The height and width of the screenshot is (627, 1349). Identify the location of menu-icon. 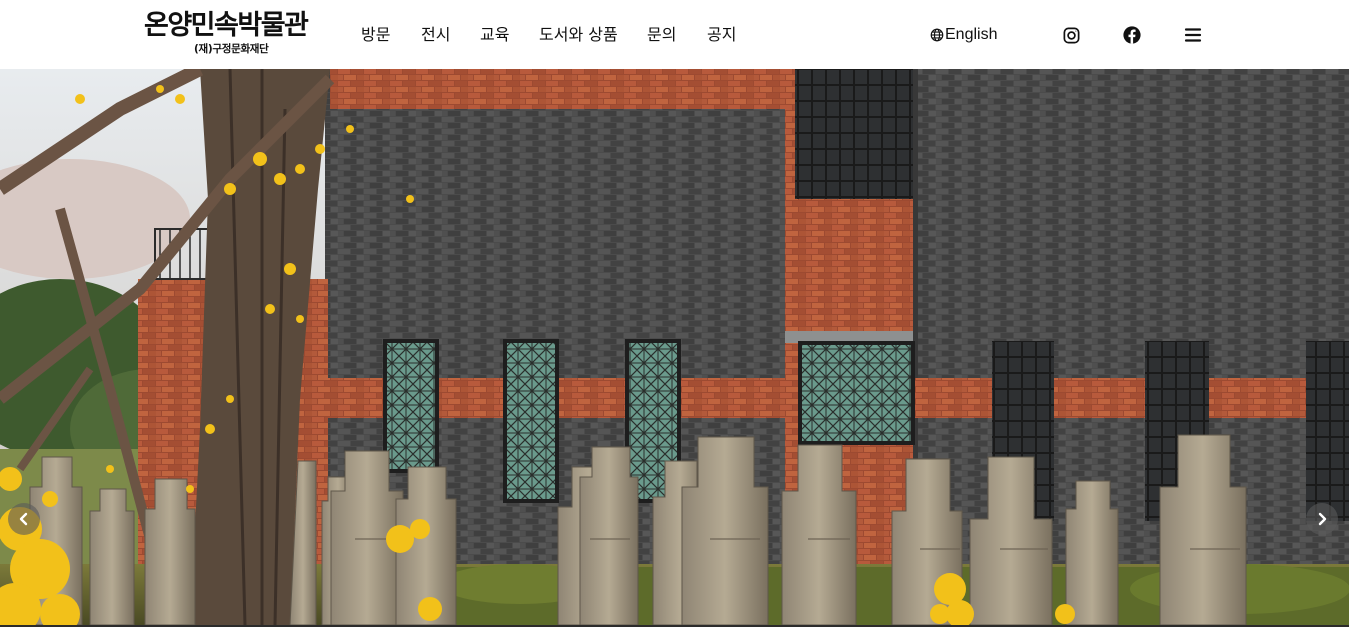
(1193, 35).